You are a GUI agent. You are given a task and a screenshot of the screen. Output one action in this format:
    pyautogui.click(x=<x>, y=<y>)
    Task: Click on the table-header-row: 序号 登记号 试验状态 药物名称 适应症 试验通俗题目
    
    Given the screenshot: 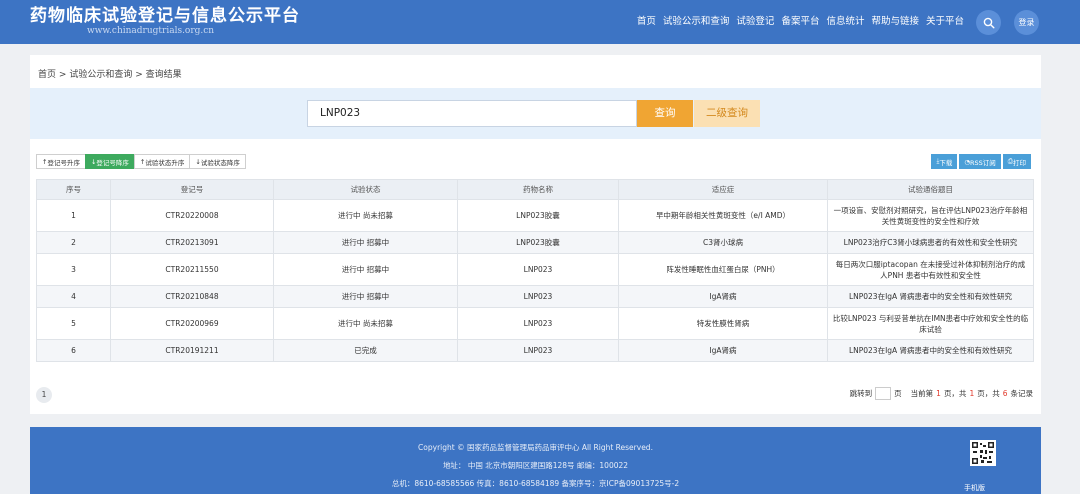 What is the action you would take?
    pyautogui.click(x=535, y=189)
    